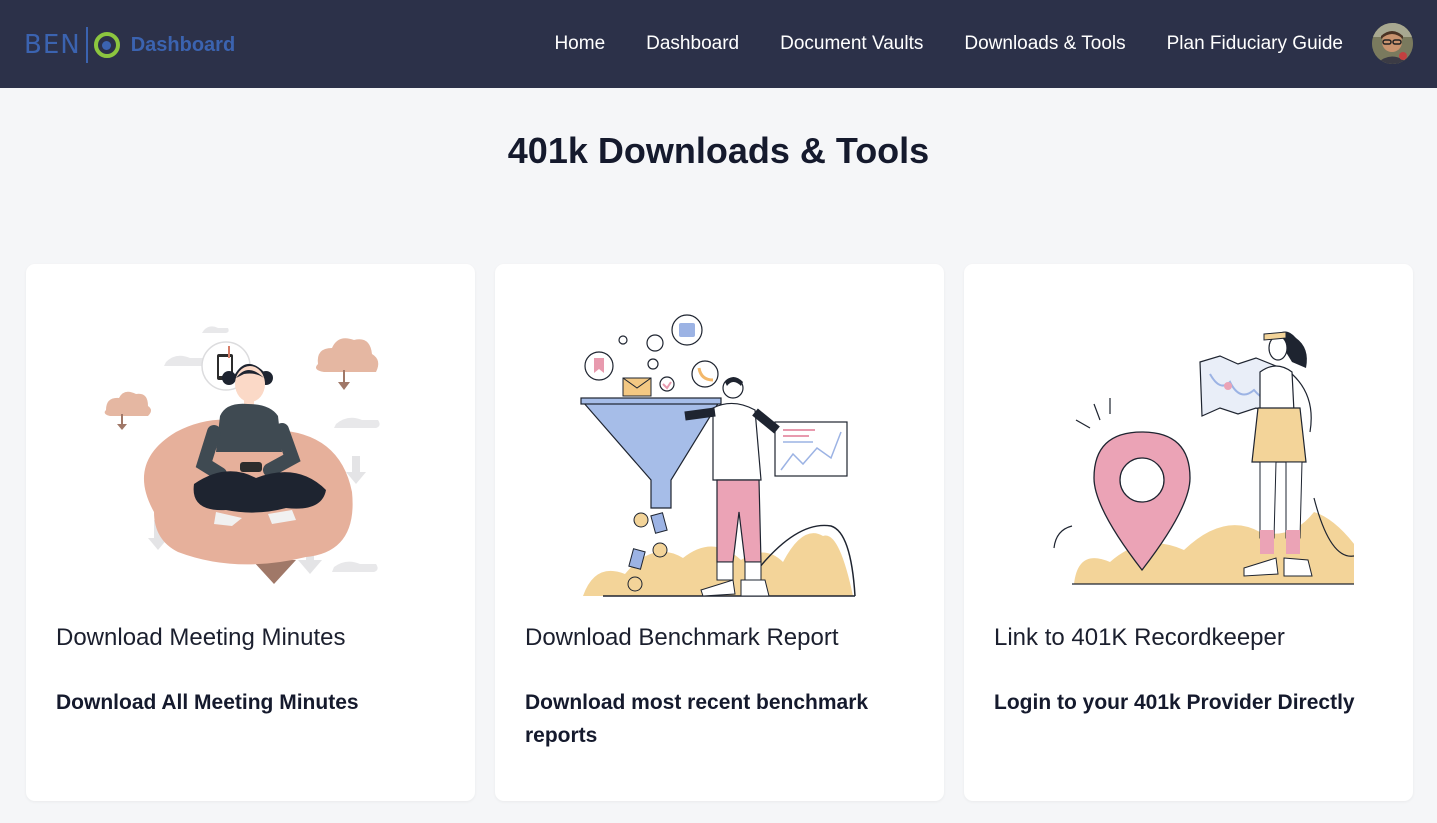 The width and height of the screenshot is (1437, 823). Describe the element at coordinates (1255, 44) in the screenshot. I see `nav-plan-fiduciary-guide: Plan Fiduciary Guide` at that location.